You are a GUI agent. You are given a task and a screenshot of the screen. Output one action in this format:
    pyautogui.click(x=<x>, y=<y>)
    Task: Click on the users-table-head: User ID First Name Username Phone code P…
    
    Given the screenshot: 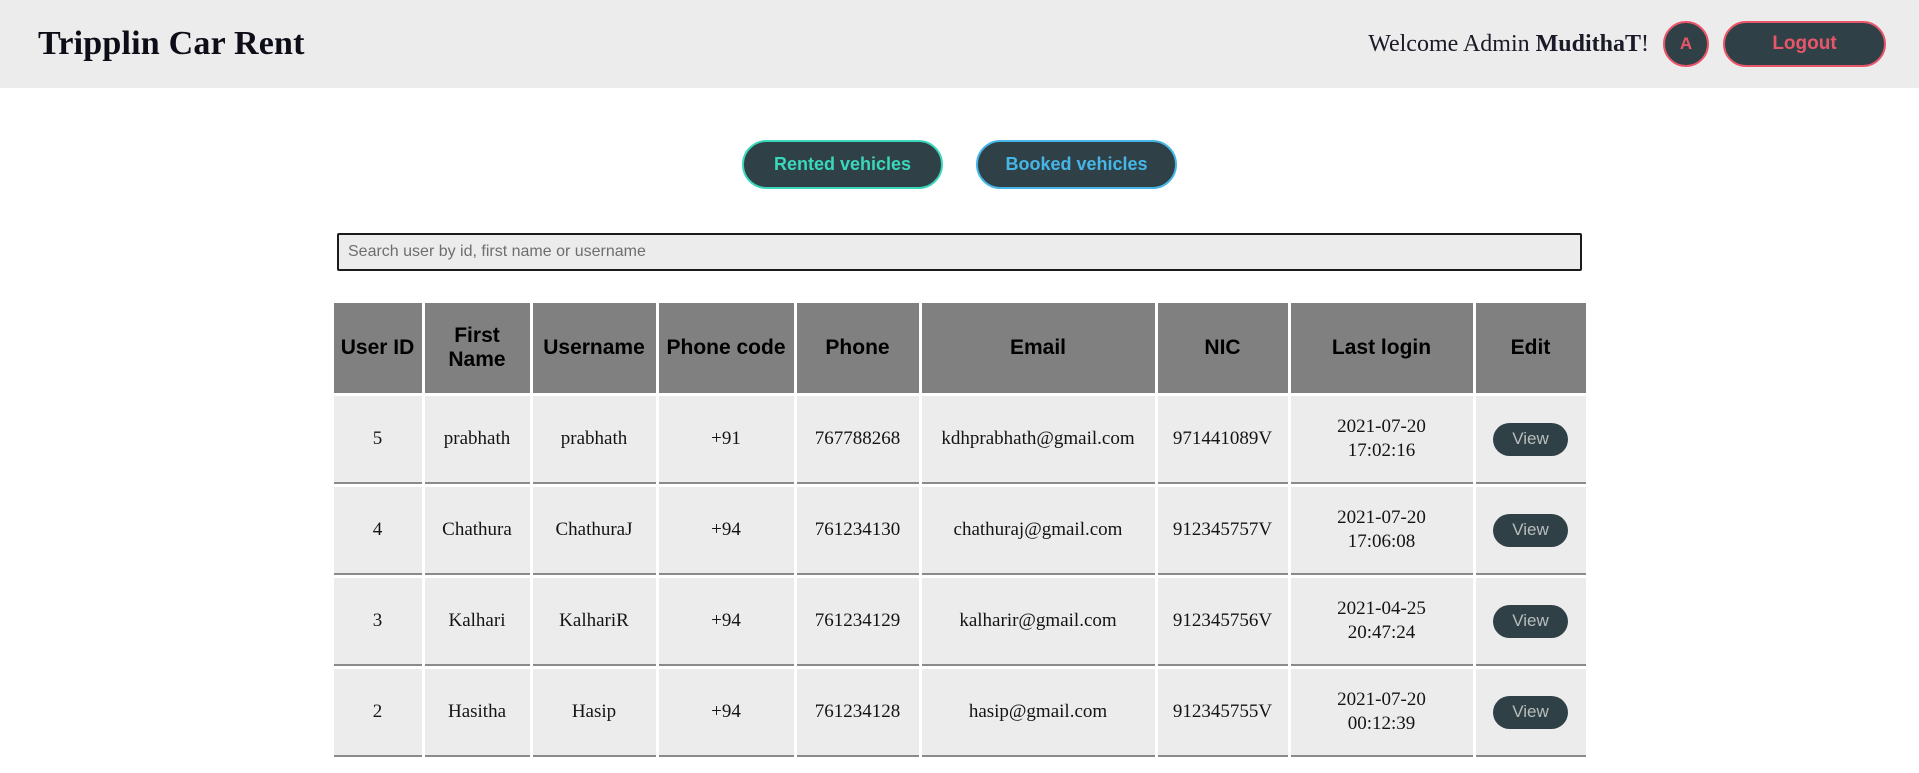 What is the action you would take?
    pyautogui.click(x=959, y=348)
    